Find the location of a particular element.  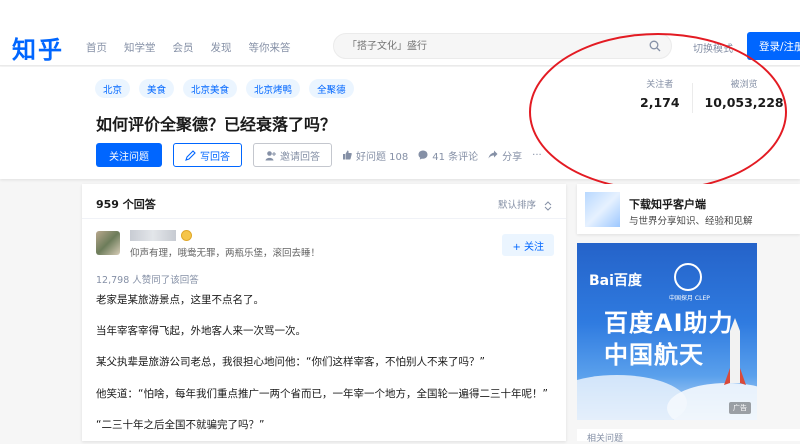

answer-count: 959 个回答 is located at coordinates (126, 204).